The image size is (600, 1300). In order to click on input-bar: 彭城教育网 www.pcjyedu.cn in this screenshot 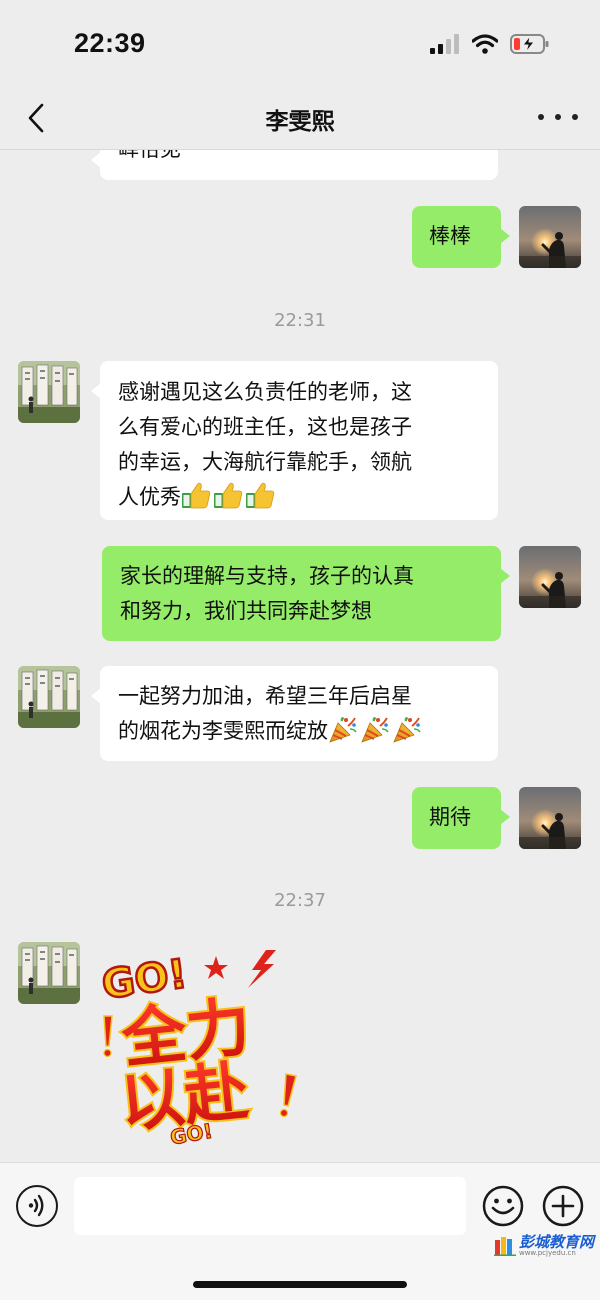, I will do `click(300, 1231)`.